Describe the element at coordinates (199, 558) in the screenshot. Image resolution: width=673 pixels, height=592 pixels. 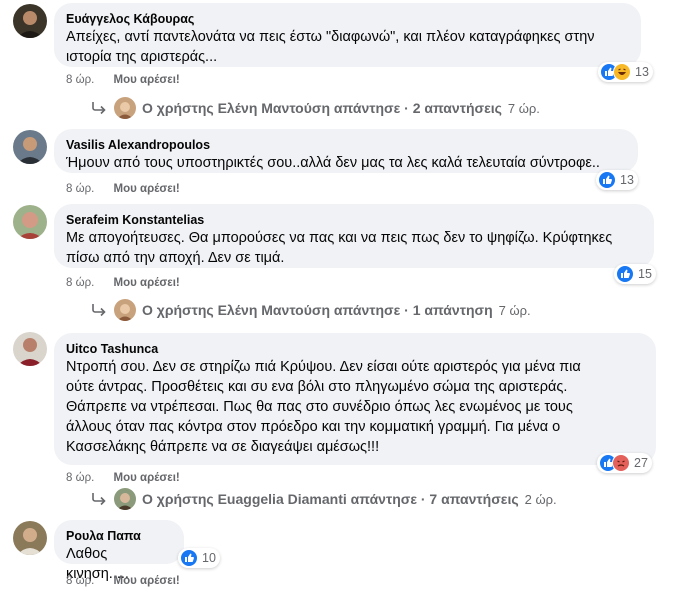
I see `reaction-summary: 10` at that location.